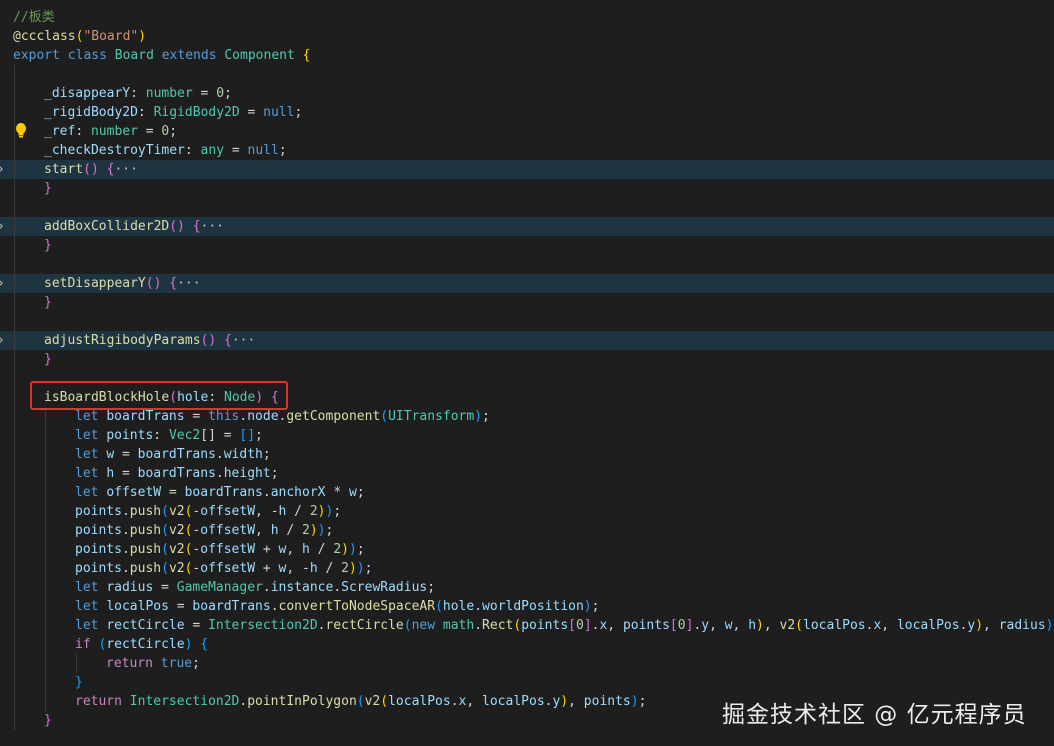 The image size is (1054, 746). What do you see at coordinates (91, 416) in the screenshot?
I see `code-token: let` at bounding box center [91, 416].